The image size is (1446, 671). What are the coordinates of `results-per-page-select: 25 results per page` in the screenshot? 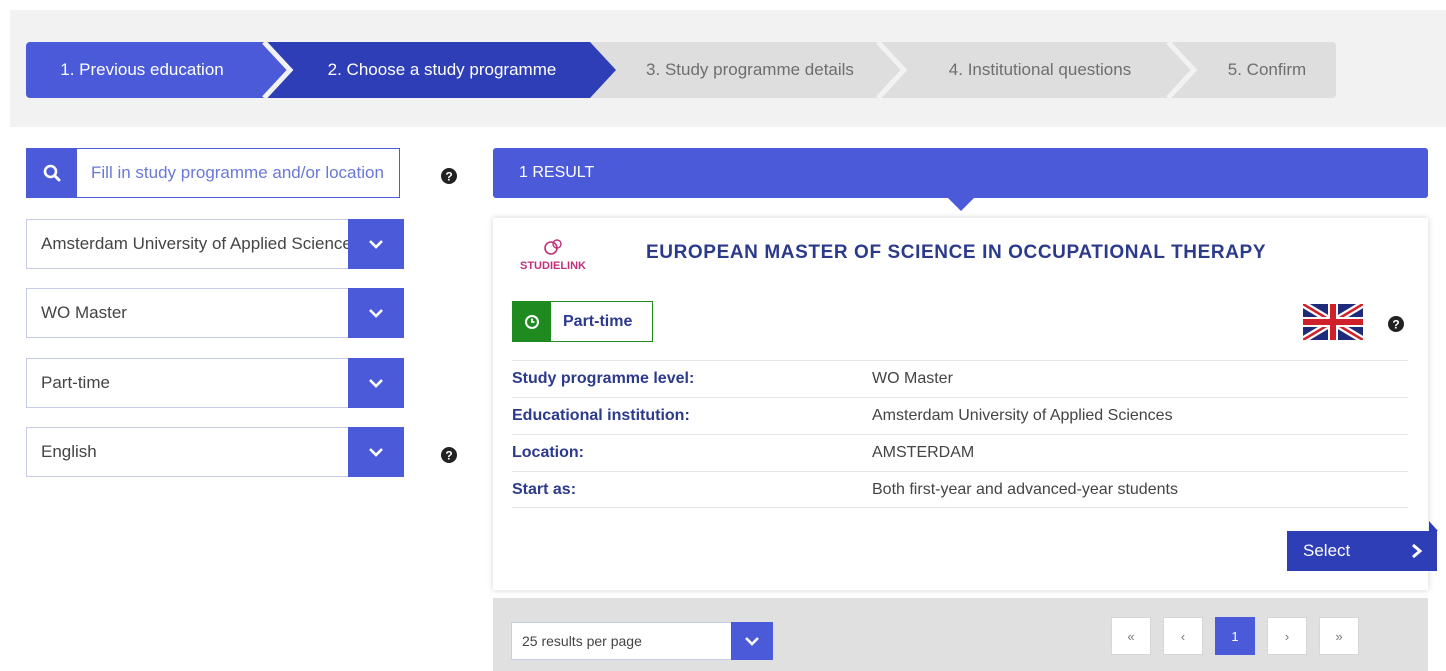 It's located at (642, 641).